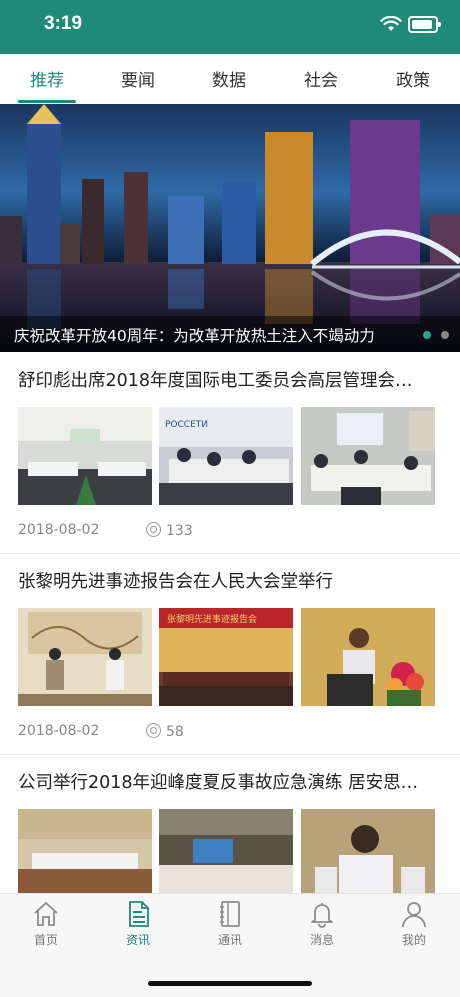  I want to click on tabbar-contacts: 通讯, so click(230, 924).